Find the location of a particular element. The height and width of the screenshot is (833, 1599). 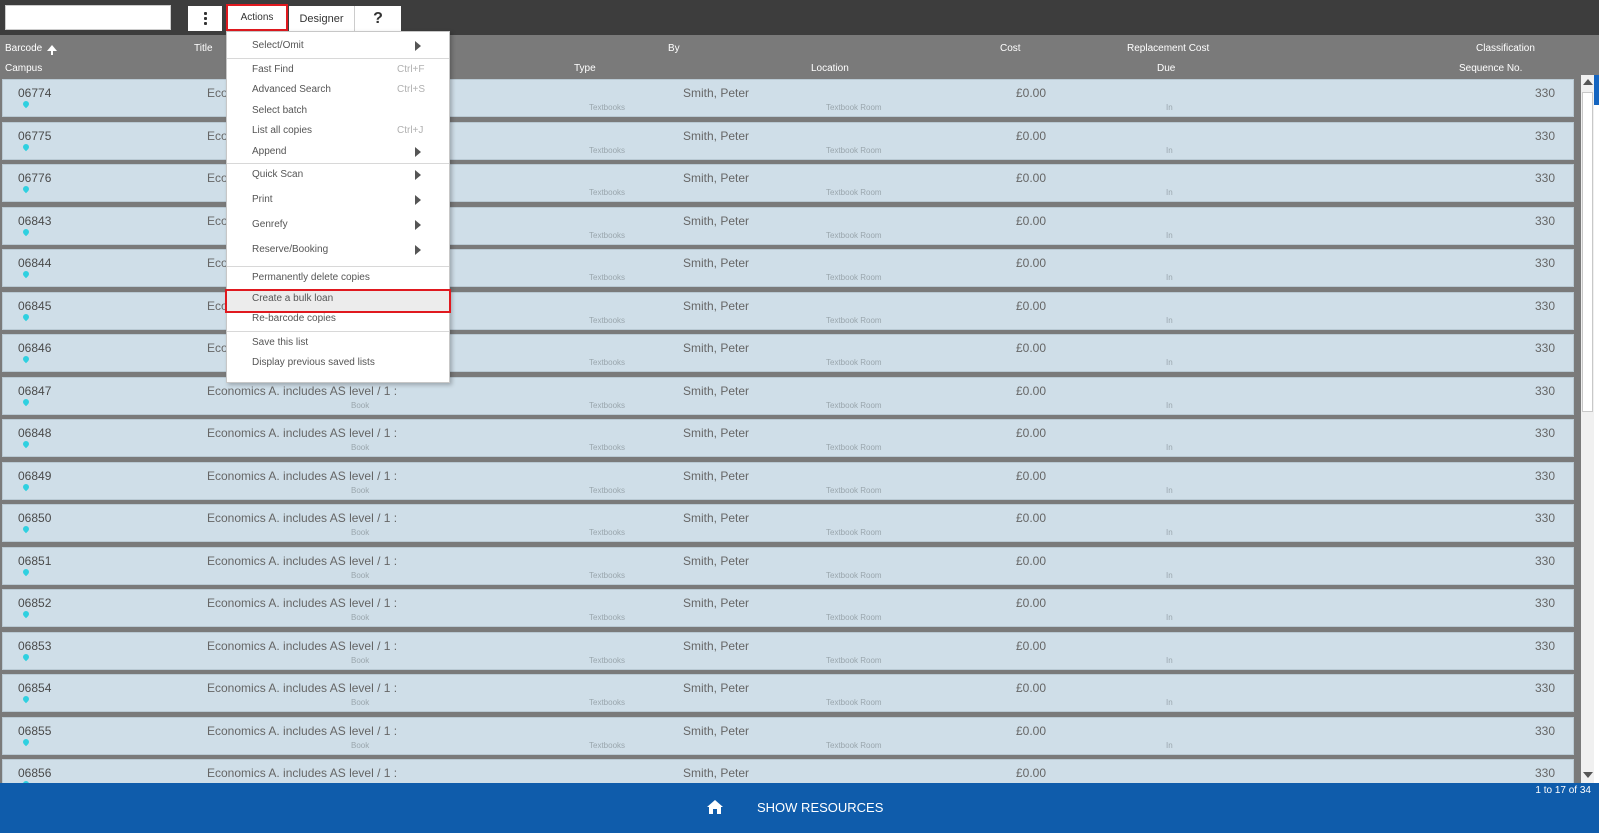

scroll-thumb is located at coordinates (1587, 252).